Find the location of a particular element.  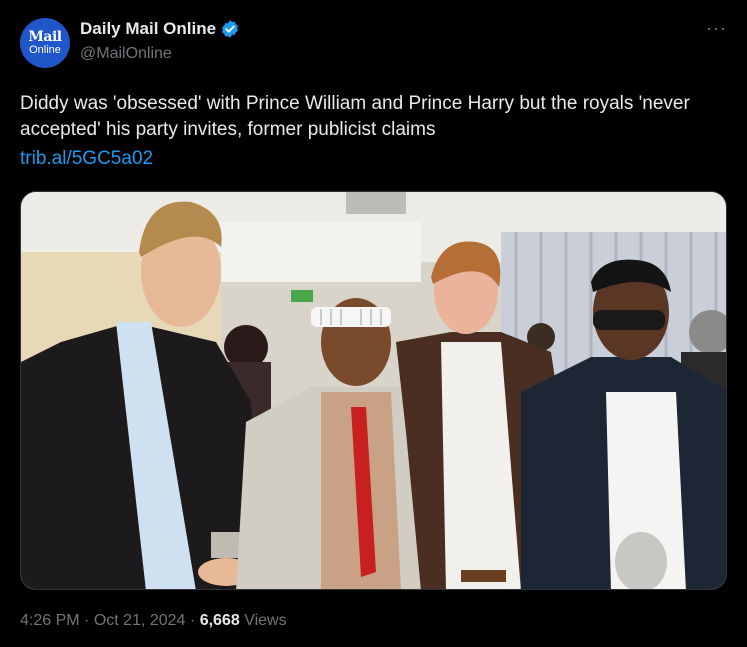

avatar-logo-line1: Mail is located at coordinates (45, 37).